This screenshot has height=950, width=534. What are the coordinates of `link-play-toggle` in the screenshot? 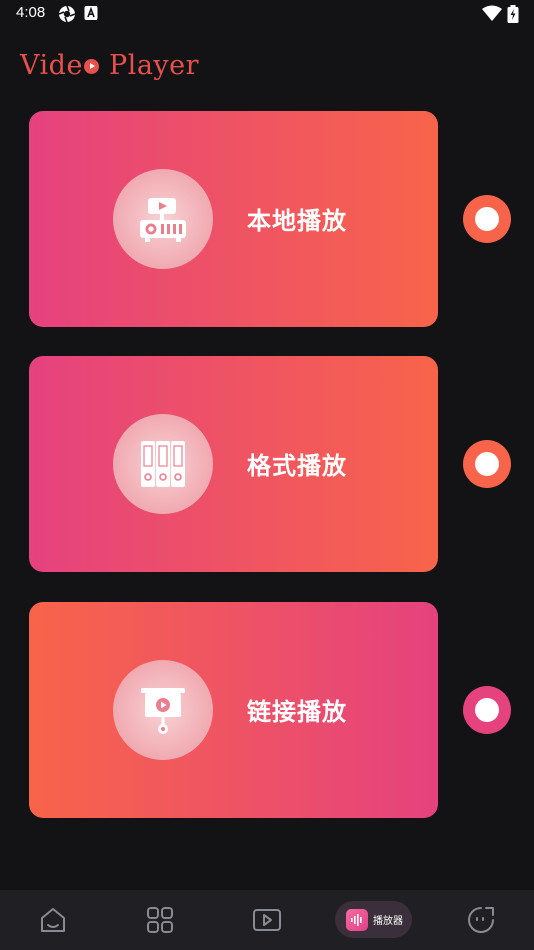 It's located at (487, 710).